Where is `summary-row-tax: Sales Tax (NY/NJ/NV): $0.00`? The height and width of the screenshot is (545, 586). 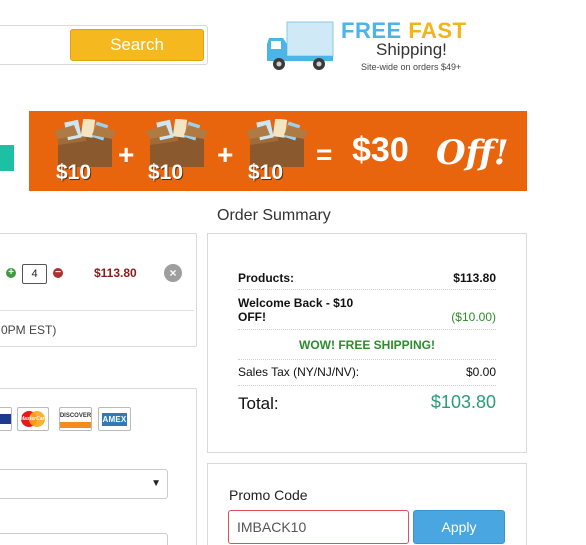 summary-row-tax: Sales Tax (NY/NJ/NV): $0.00 is located at coordinates (367, 374).